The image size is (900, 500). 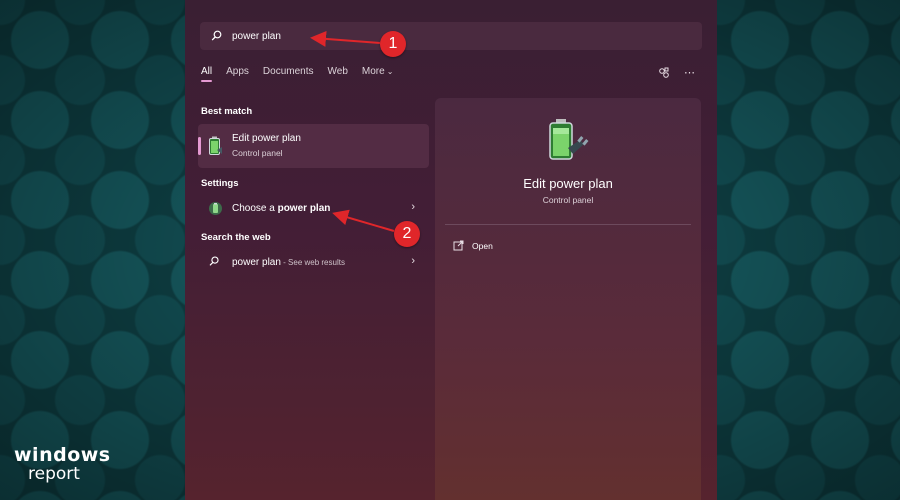 What do you see at coordinates (338, 71) in the screenshot?
I see `tab-web: Web` at bounding box center [338, 71].